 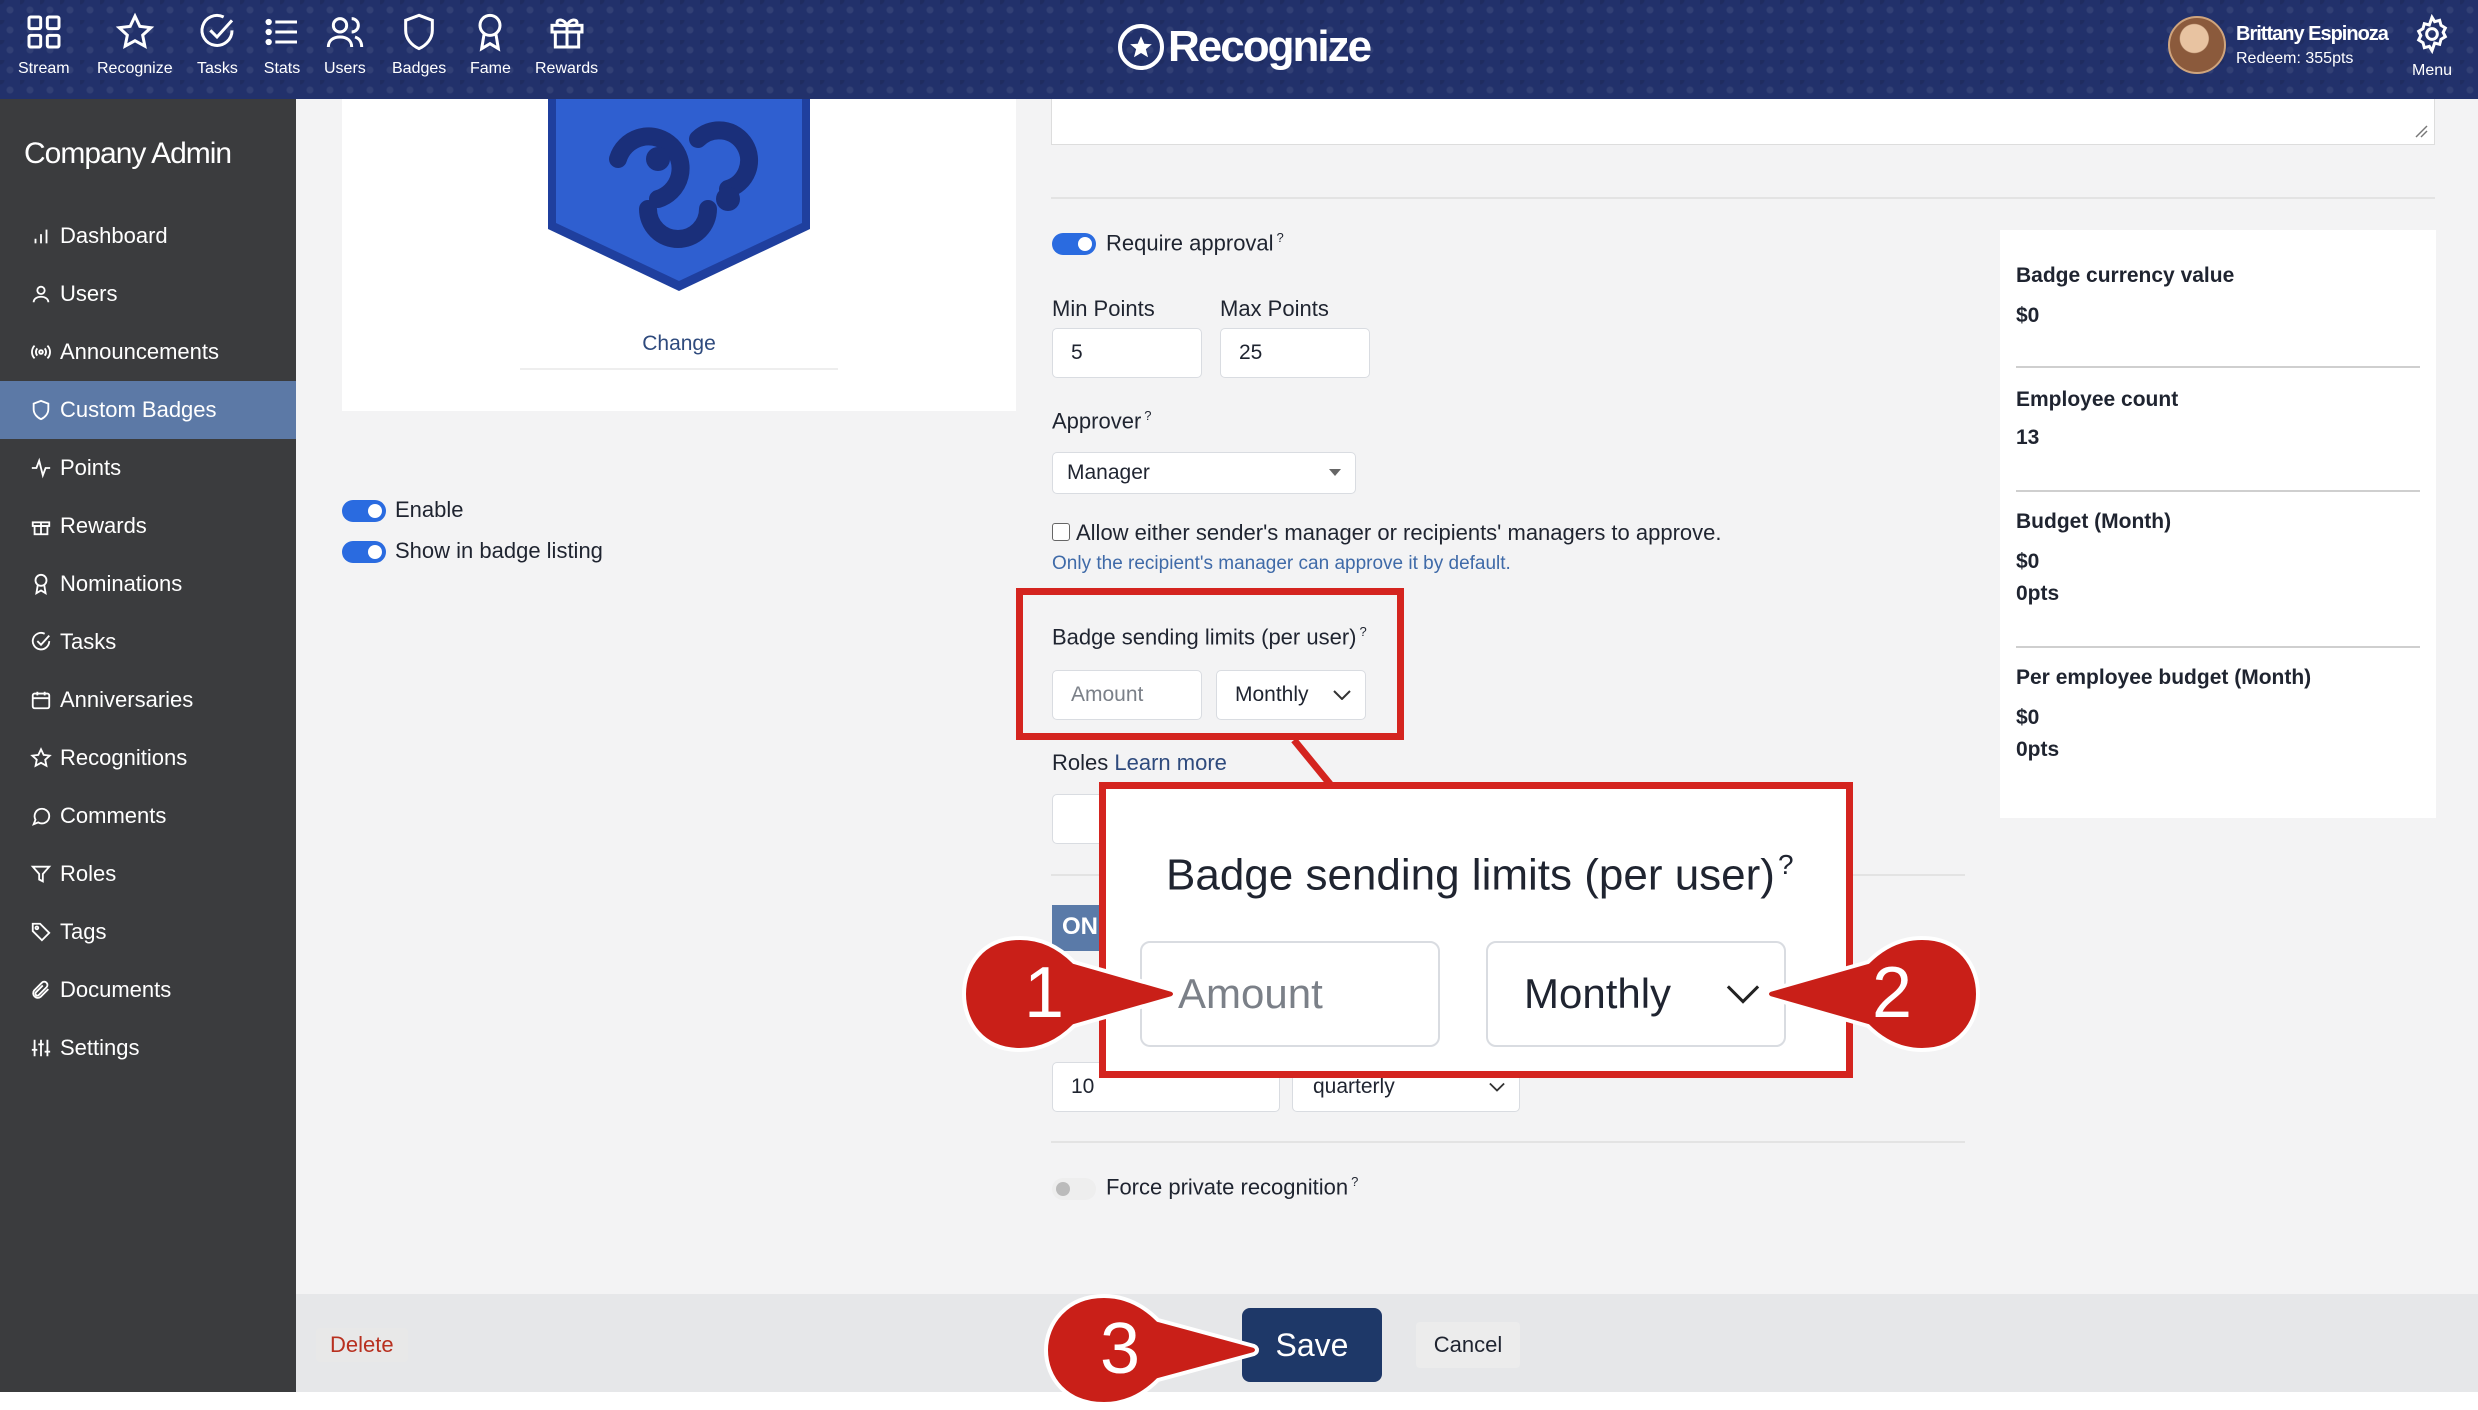 I want to click on description-textarea, so click(x=1743, y=122).